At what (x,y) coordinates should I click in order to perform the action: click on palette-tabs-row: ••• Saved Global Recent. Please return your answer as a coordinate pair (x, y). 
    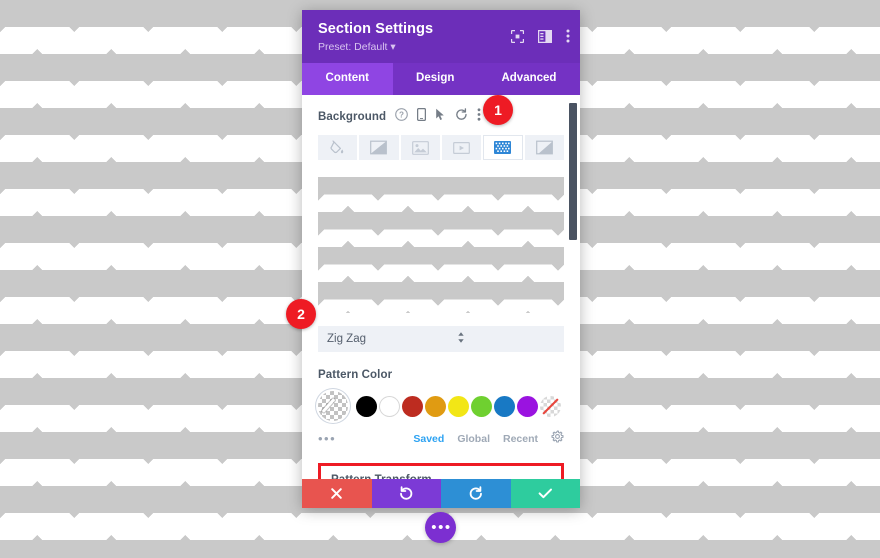
    Looking at the image, I should click on (441, 439).